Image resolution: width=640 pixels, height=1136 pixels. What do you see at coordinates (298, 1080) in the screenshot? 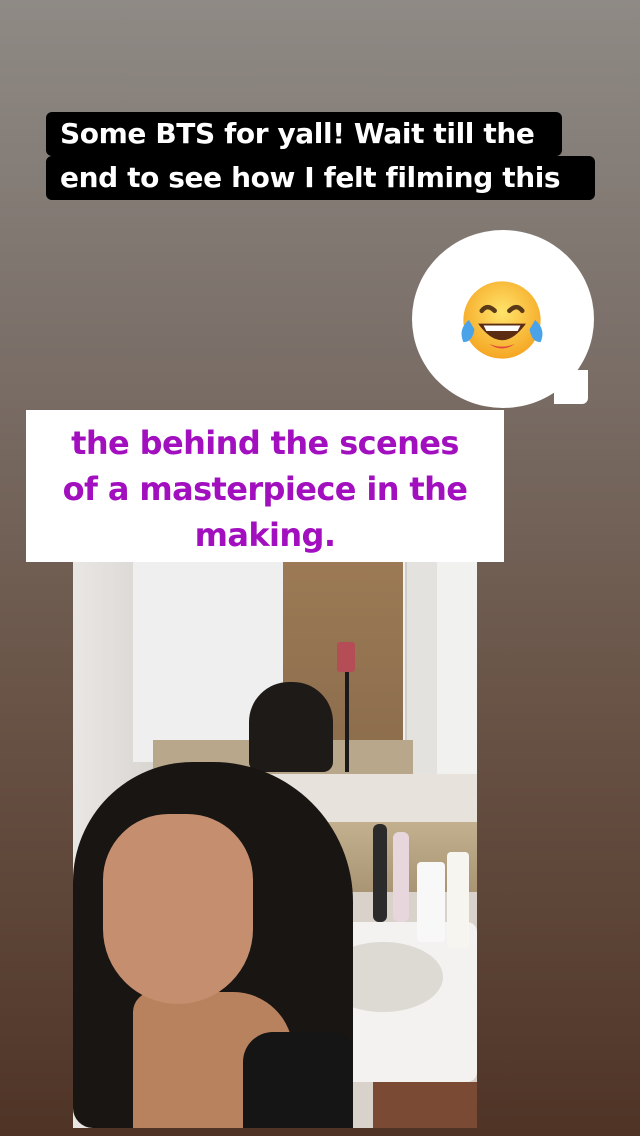
I see `video-person-shirt` at bounding box center [298, 1080].